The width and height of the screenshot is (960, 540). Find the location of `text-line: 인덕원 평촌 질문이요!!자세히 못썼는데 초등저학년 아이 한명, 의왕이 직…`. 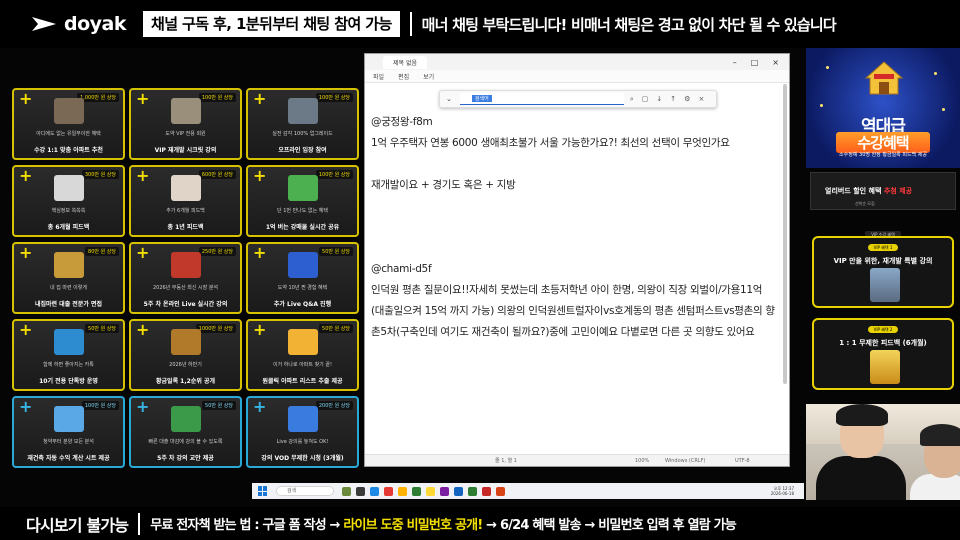

text-line: 인덕원 평촌 질문이요!!자세히 못썼는데 초등저학년 아이 한명, 의왕이 직… is located at coordinates (573, 311).